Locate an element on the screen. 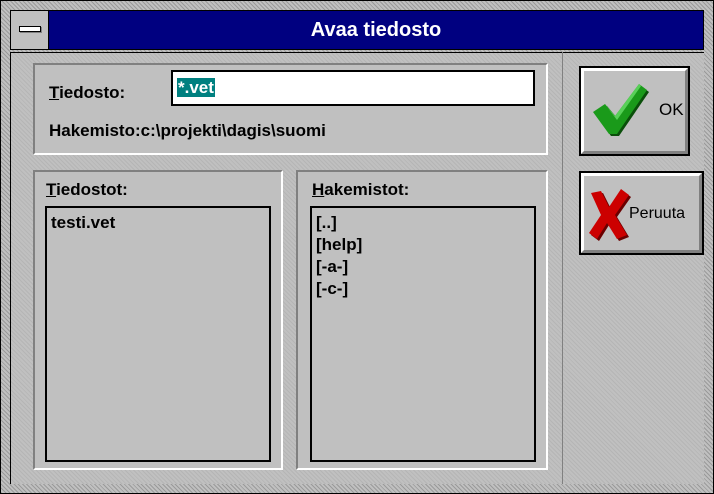 Image resolution: width=714 pixels, height=494 pixels. directories-title-text: akemistot: is located at coordinates (367, 189).